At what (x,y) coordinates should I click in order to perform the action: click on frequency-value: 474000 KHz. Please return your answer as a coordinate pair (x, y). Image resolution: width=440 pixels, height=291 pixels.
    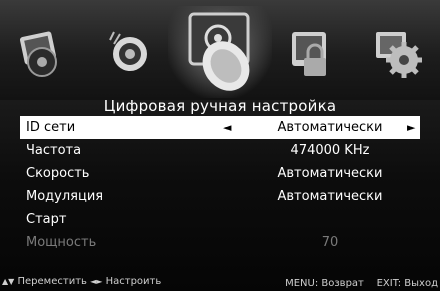
    Looking at the image, I should click on (330, 150).